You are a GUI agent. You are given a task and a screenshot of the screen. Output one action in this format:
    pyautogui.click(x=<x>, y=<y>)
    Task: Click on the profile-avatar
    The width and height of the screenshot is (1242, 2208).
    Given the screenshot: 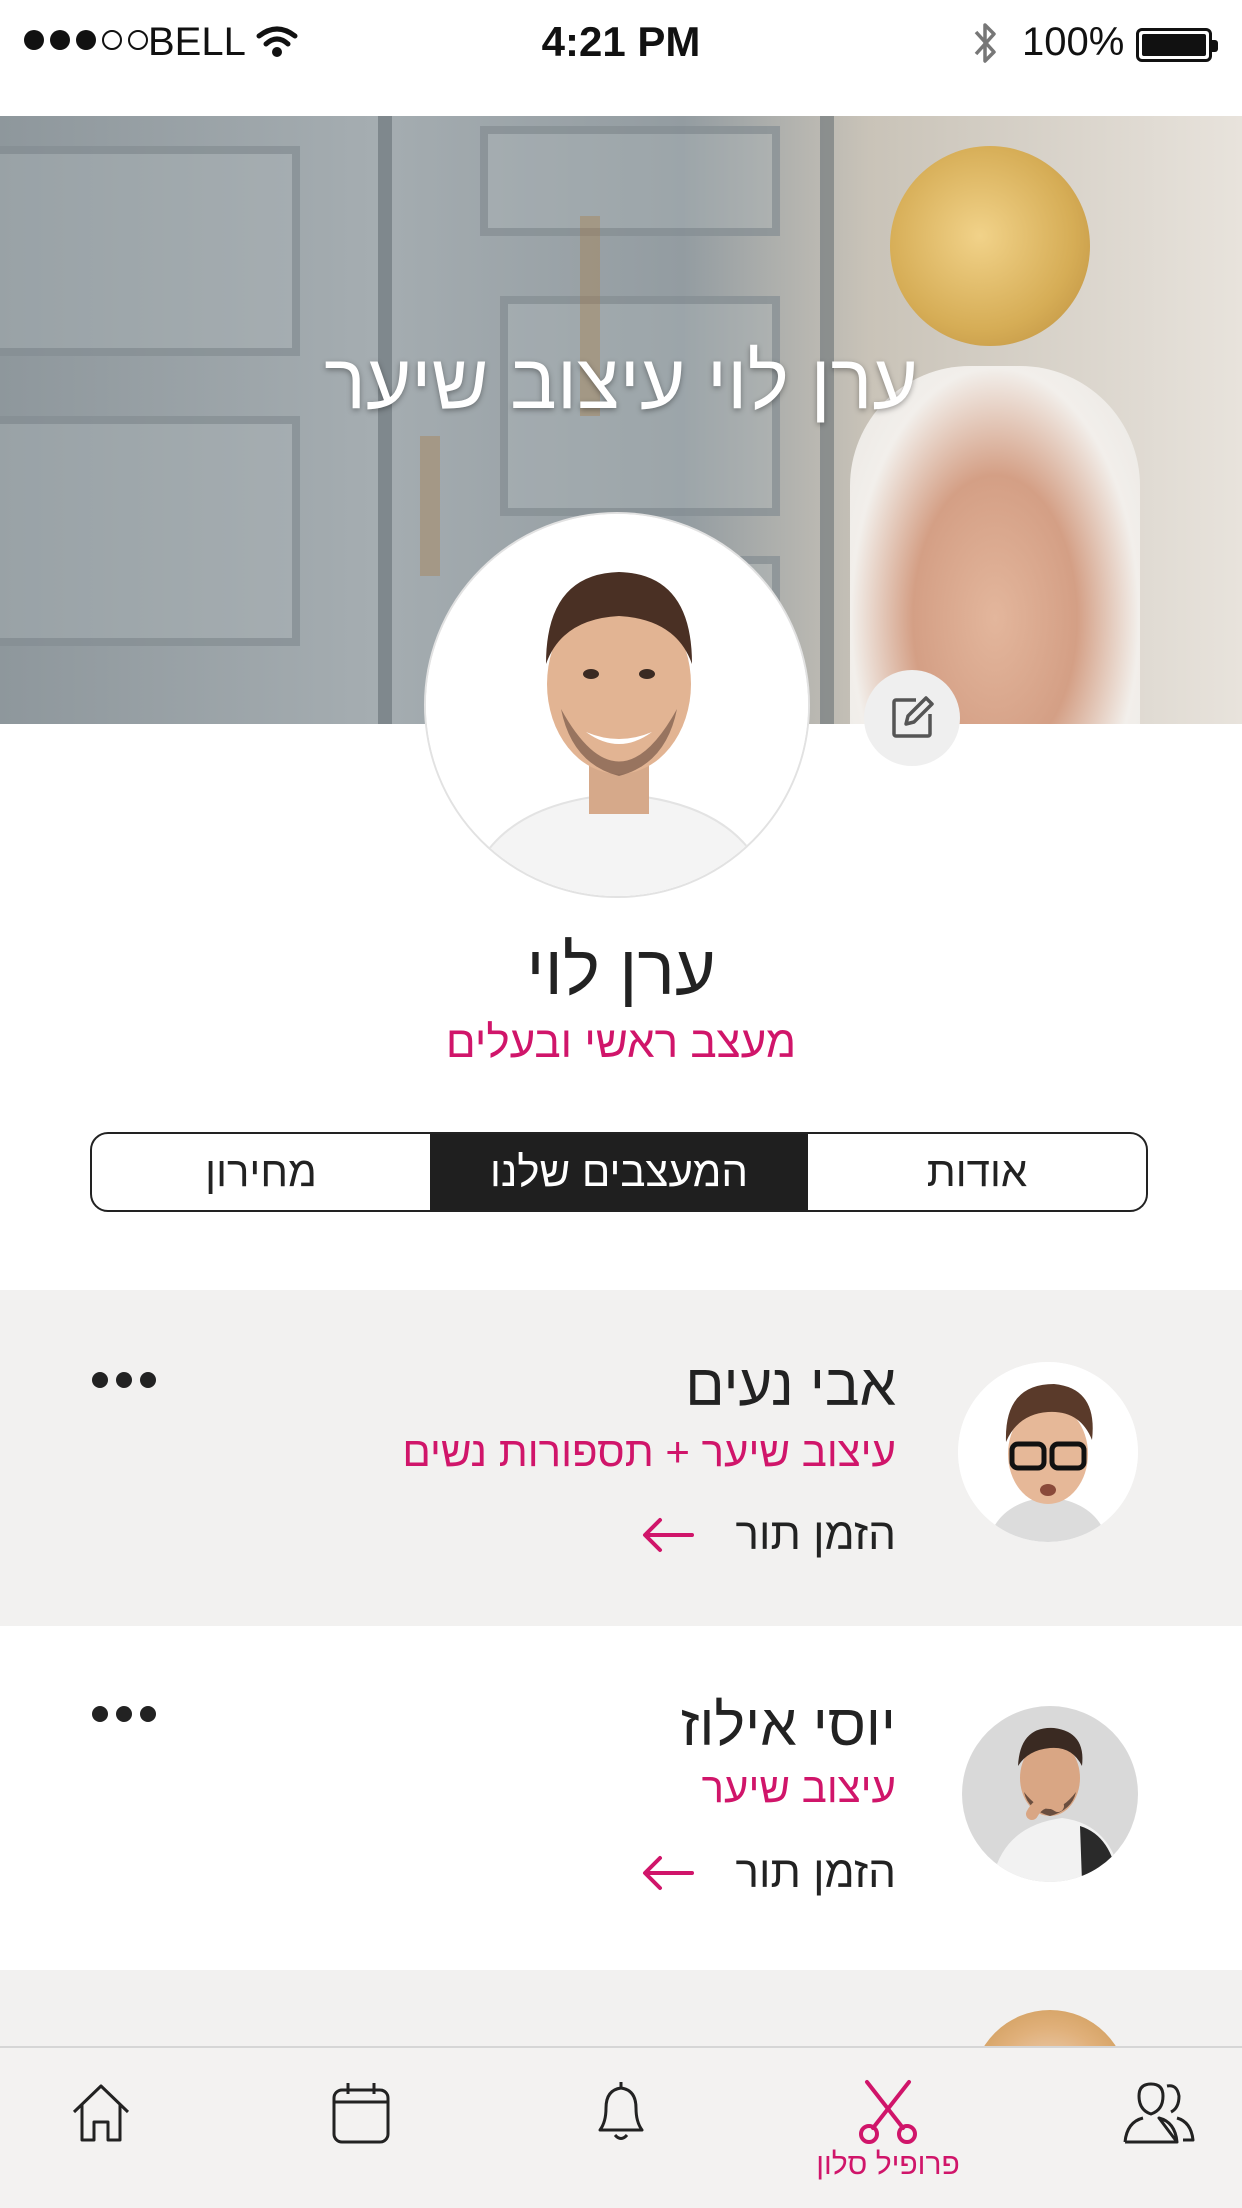 What is the action you would take?
    pyautogui.click(x=617, y=705)
    